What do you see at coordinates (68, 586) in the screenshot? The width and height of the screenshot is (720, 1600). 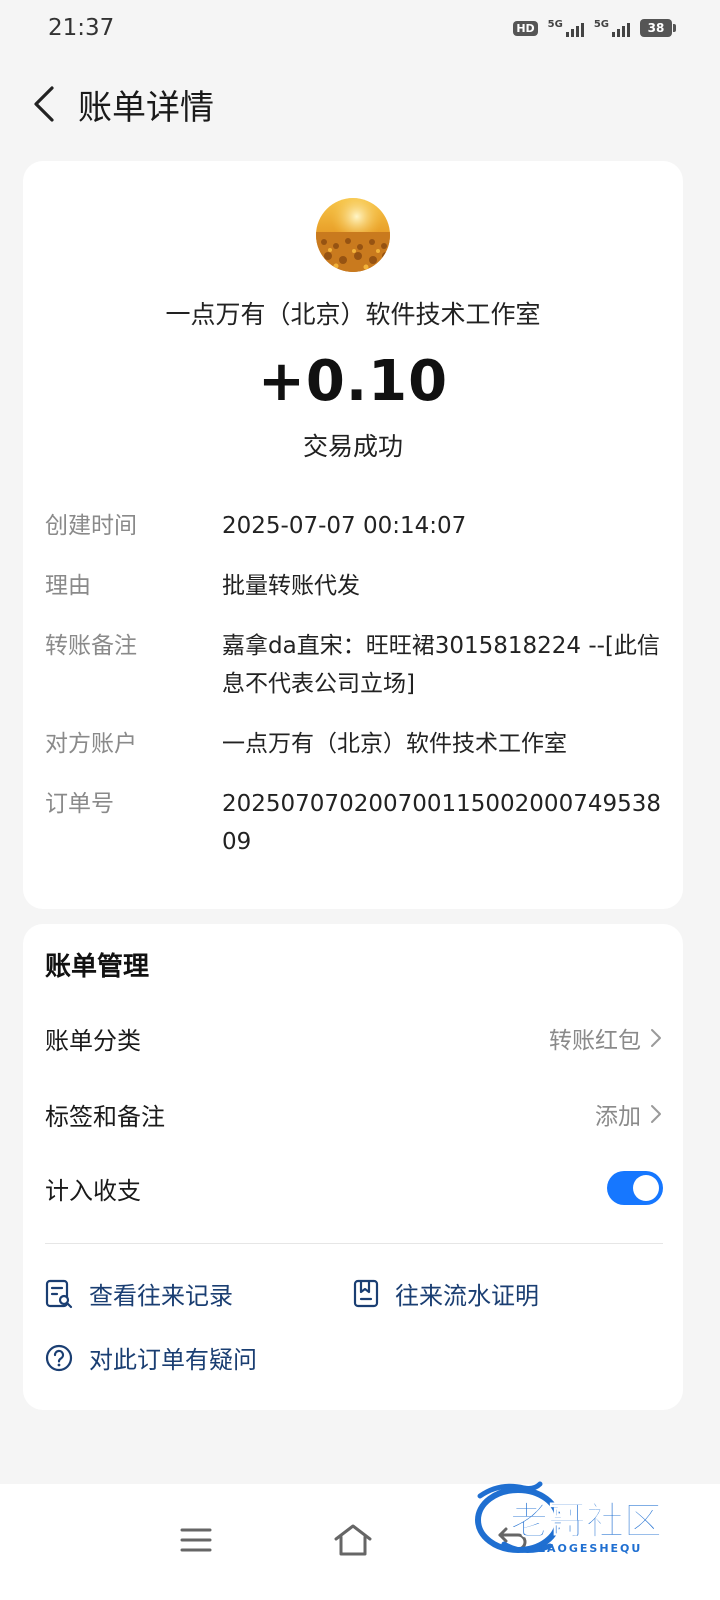 I see `detail-label: 理由` at bounding box center [68, 586].